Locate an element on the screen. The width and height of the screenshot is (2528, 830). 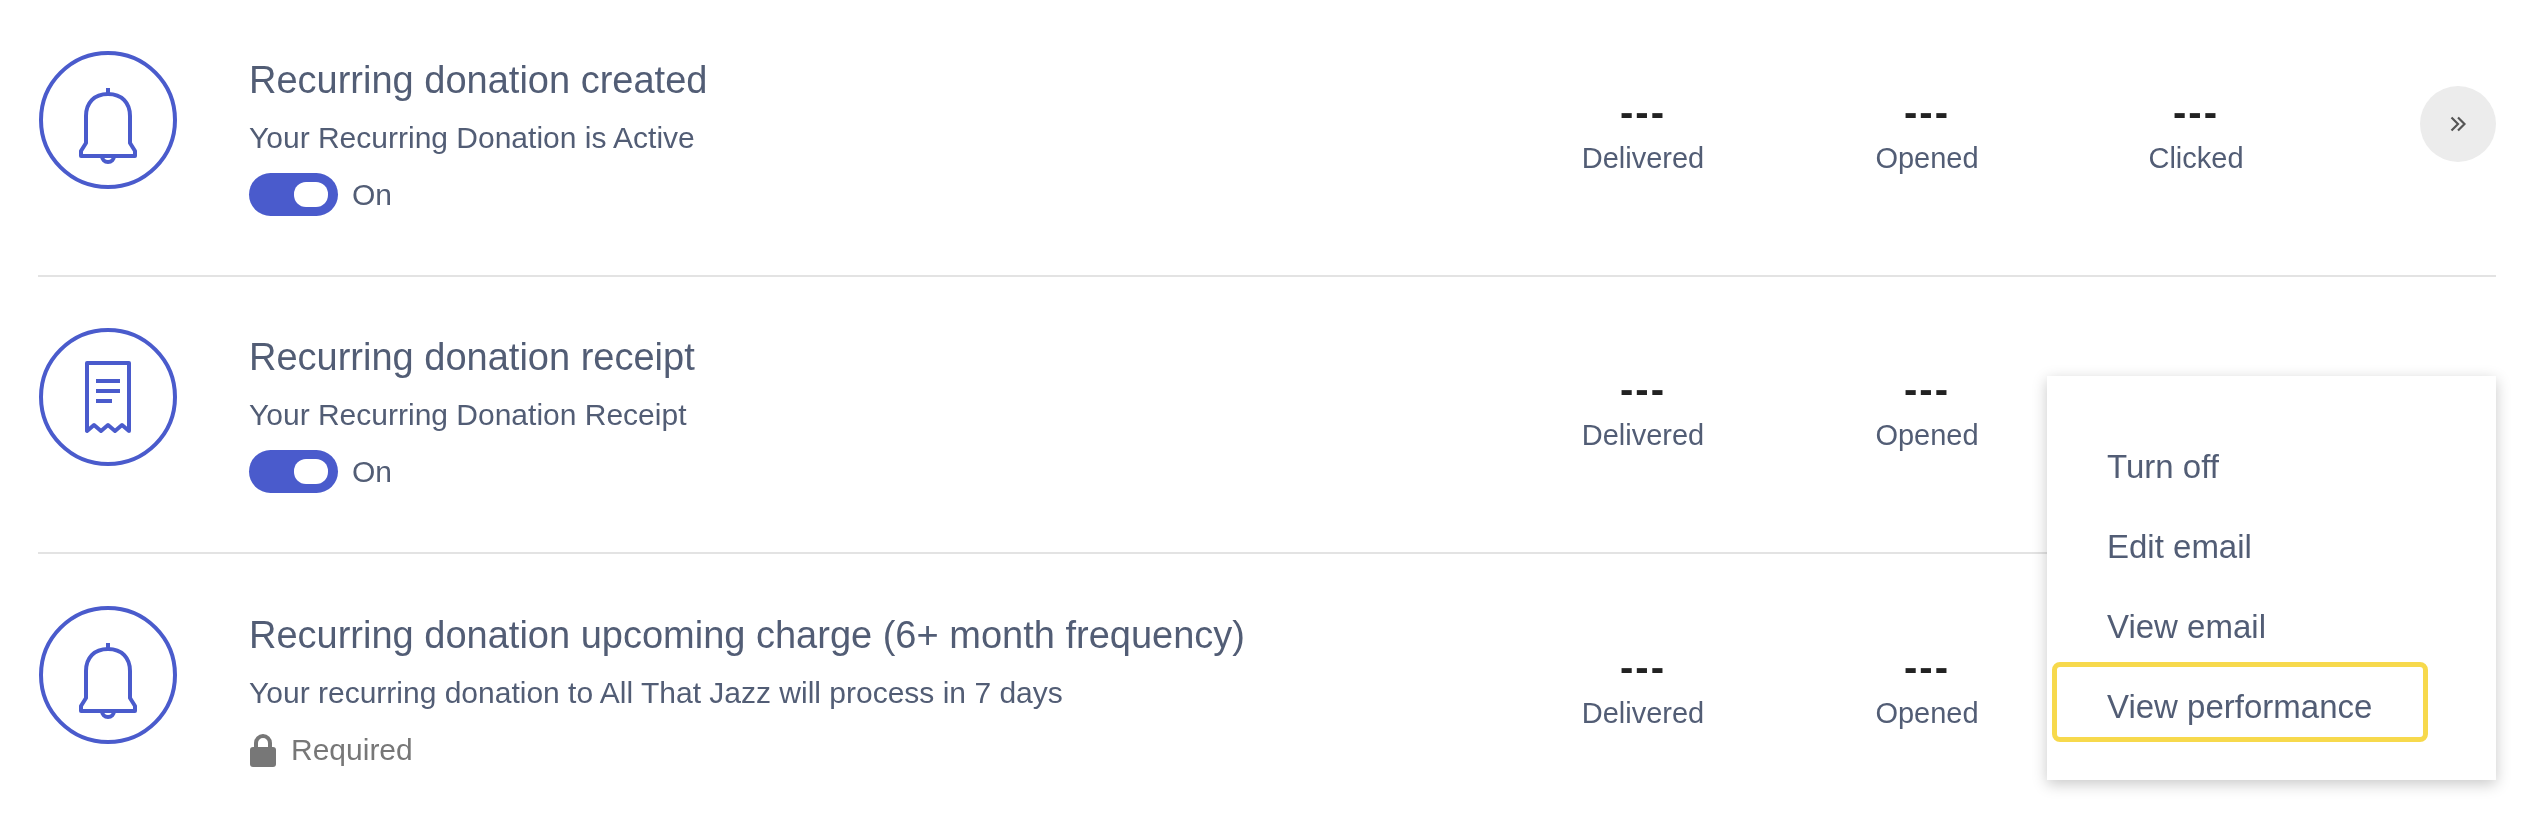
notification-subject: Your recurring donation to All That Jazz will process in 7 days is located at coordinates (656, 692).